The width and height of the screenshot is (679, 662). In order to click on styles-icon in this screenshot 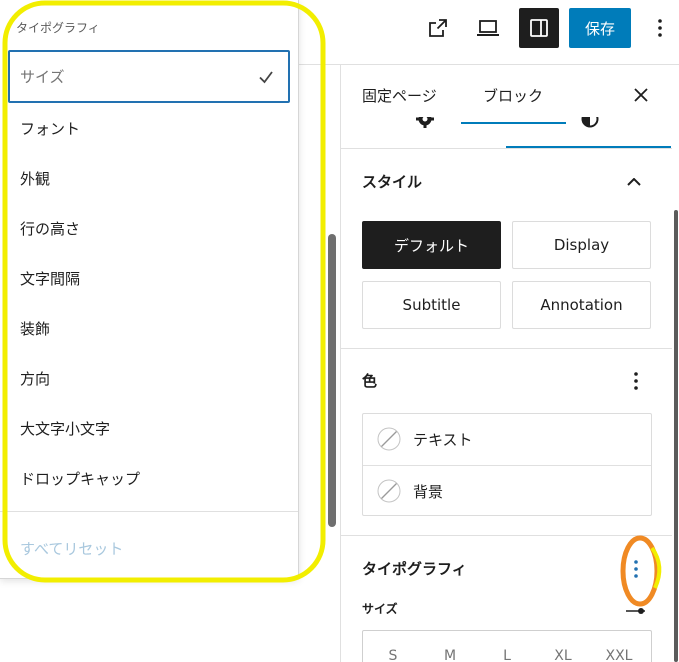, I will do `click(590, 122)`.